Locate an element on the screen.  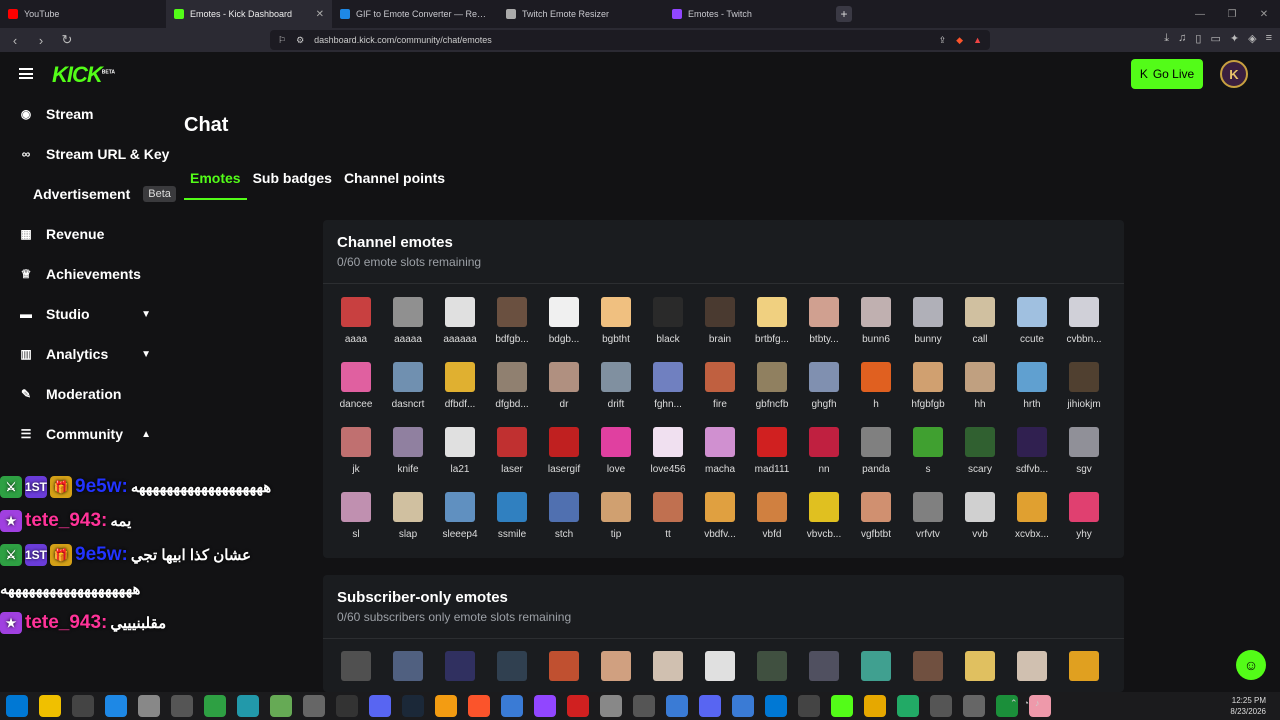
tab-channel-points: Channel points is located at coordinates (394, 185).